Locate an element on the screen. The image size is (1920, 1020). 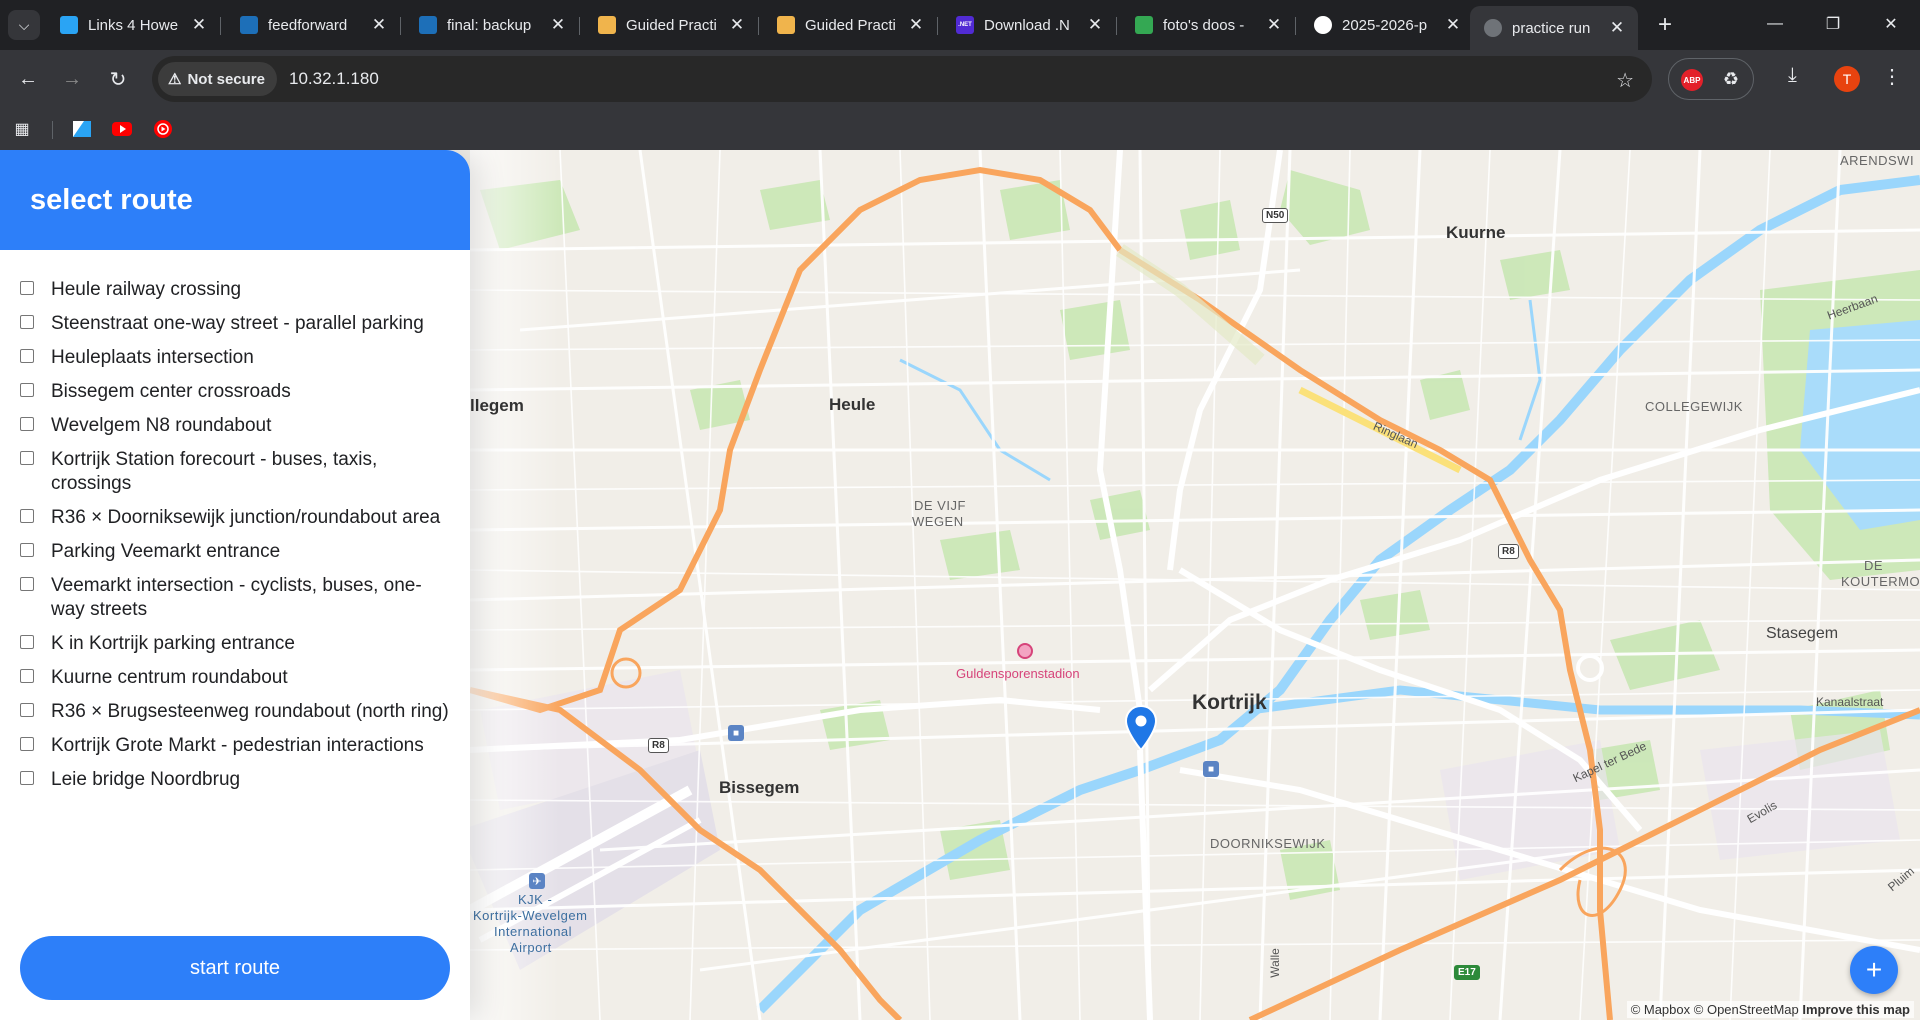
browser-tab: final: backup ✕ is located at coordinates (492, 25).